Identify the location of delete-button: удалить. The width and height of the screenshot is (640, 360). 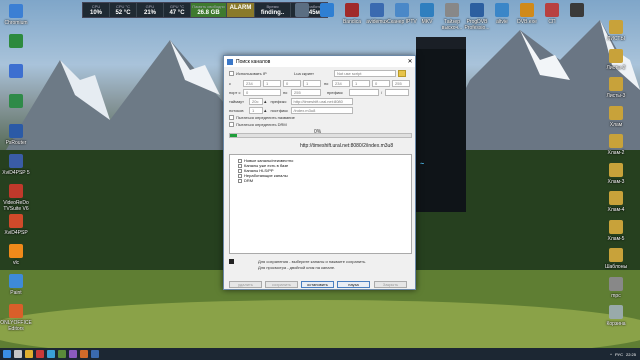
(245, 284).